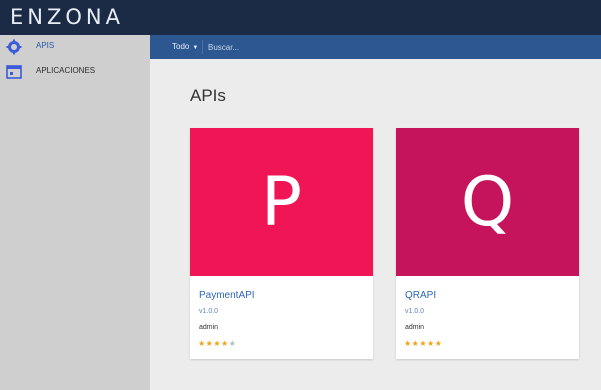  What do you see at coordinates (420, 295) in the screenshot?
I see `card-name-link: QRAPI` at bounding box center [420, 295].